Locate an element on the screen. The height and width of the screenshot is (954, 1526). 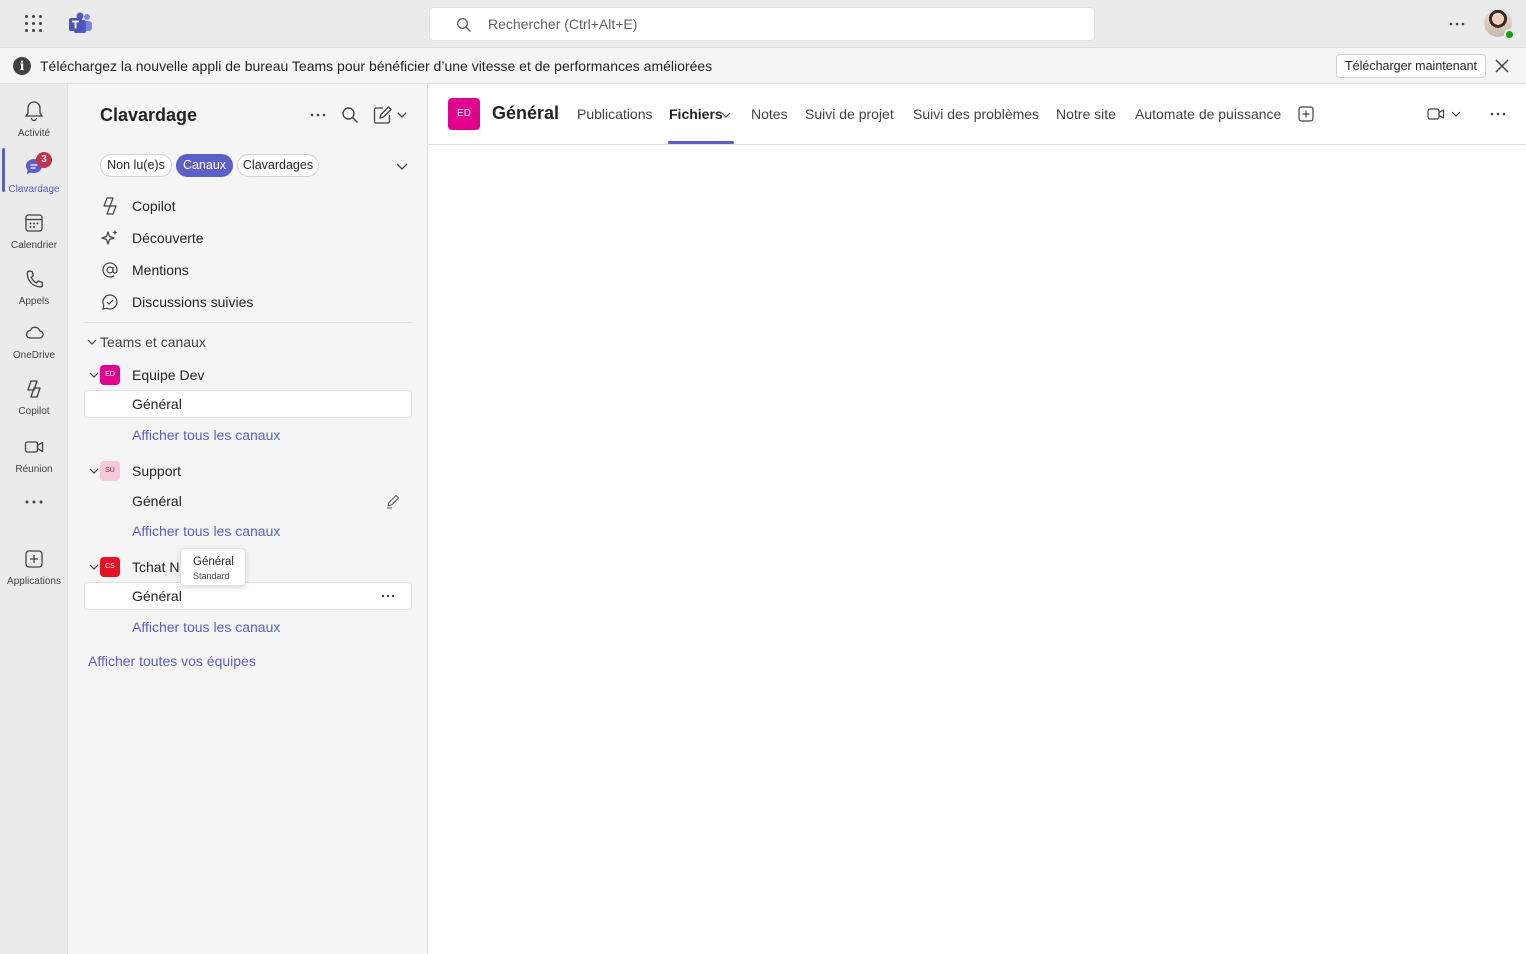
rail-item-calendrier: Calendrier is located at coordinates (34, 231).